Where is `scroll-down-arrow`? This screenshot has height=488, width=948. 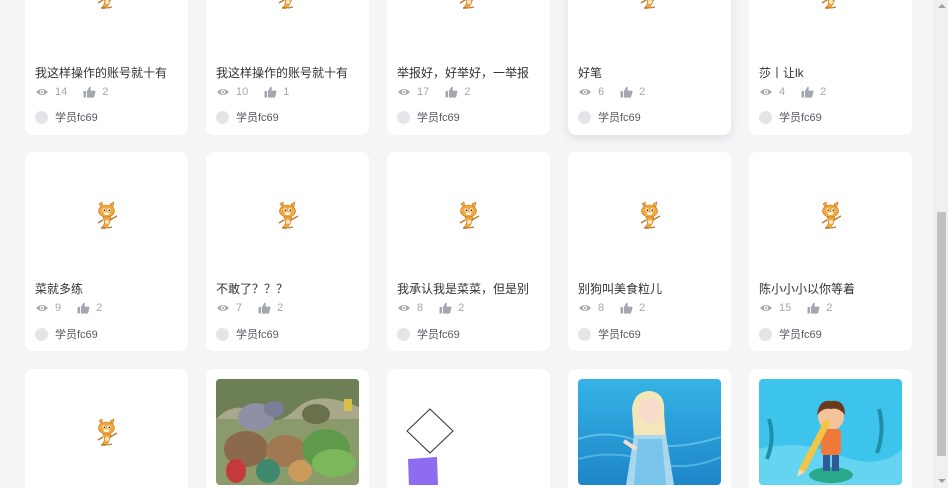 scroll-down-arrow is located at coordinates (942, 481).